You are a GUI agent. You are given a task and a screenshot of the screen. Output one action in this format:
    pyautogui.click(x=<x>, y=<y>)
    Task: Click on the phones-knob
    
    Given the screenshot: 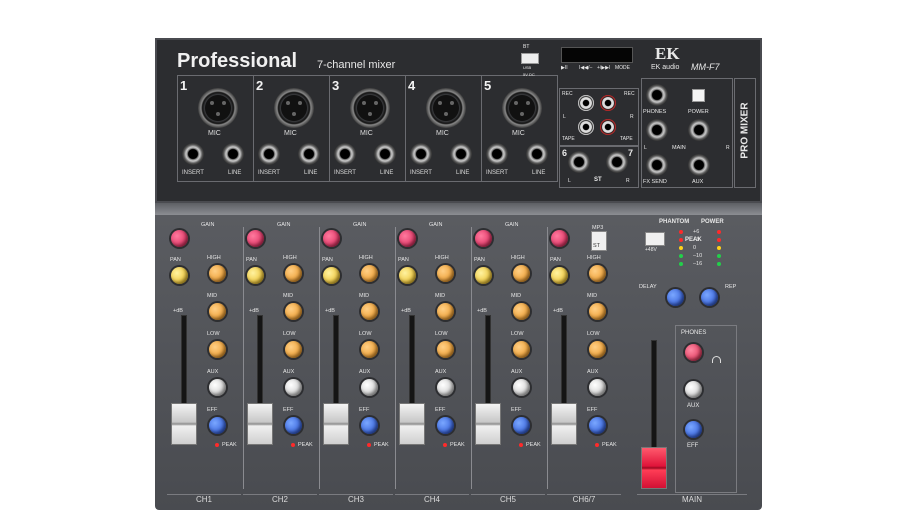 What is the action you would take?
    pyautogui.click(x=693, y=352)
    